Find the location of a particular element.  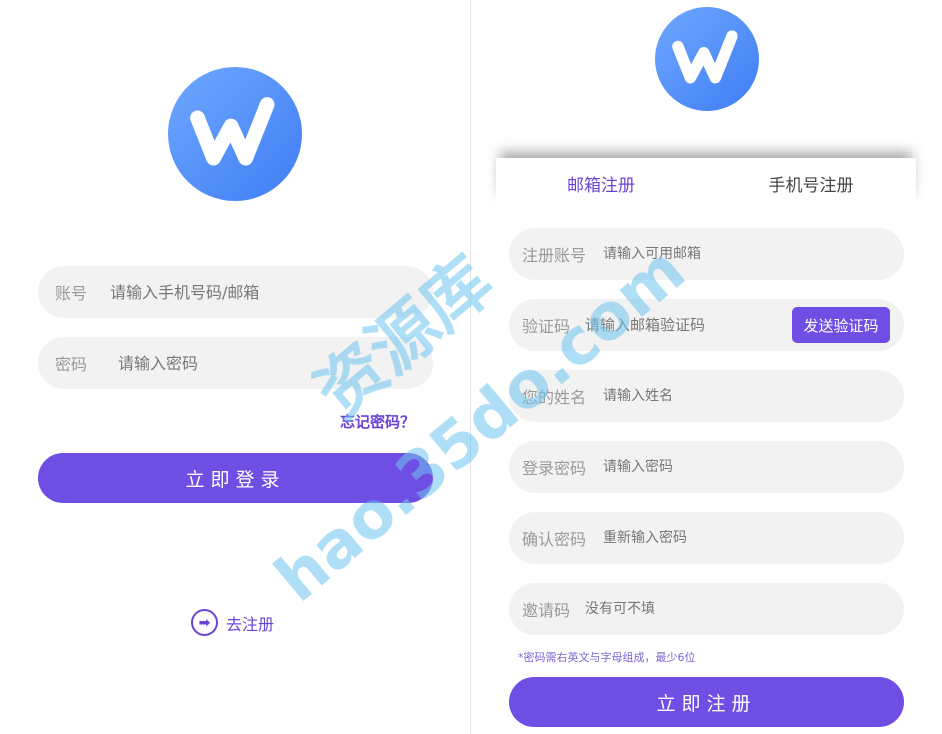

login-button: 立即登录 is located at coordinates (235, 478).